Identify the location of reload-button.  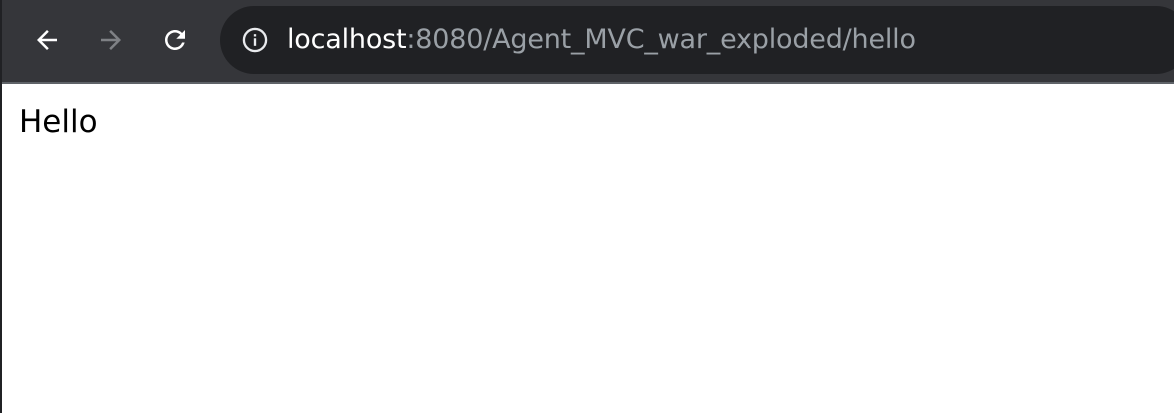
(175, 40).